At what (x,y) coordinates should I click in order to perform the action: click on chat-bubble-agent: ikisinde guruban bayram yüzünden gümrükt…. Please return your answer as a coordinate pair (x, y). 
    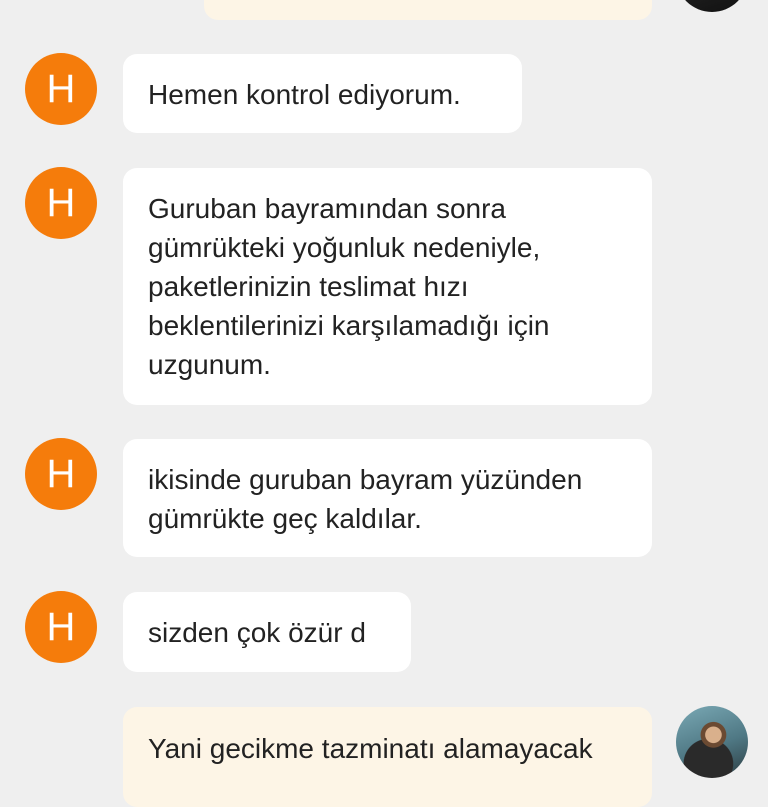
    Looking at the image, I should click on (387, 498).